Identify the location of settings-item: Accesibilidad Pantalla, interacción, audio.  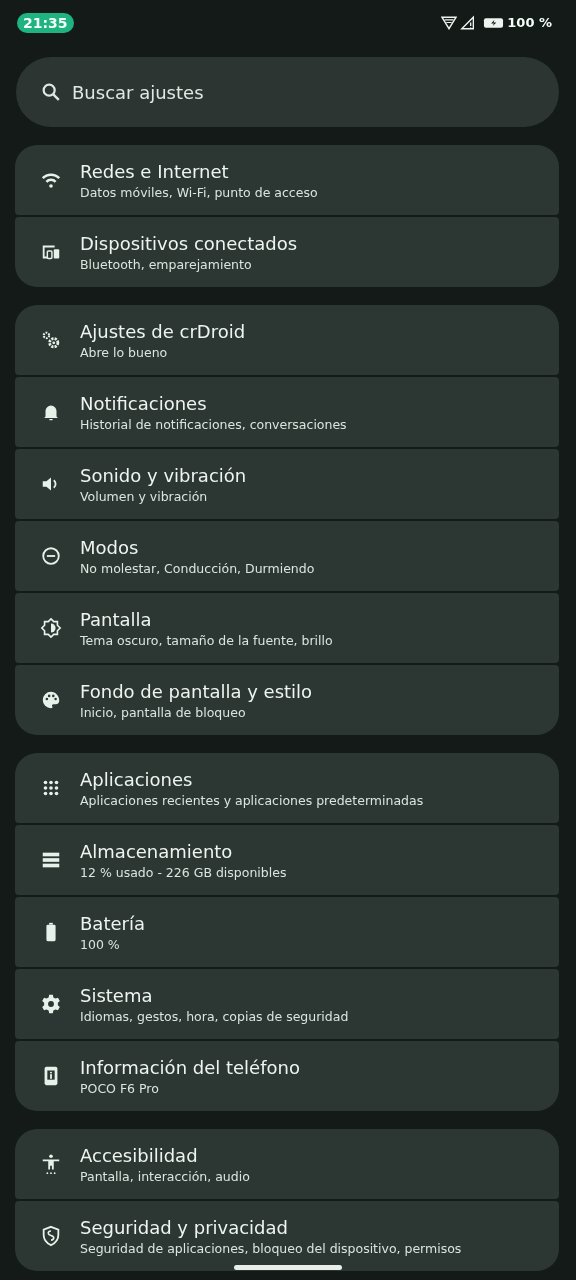
(287, 1164).